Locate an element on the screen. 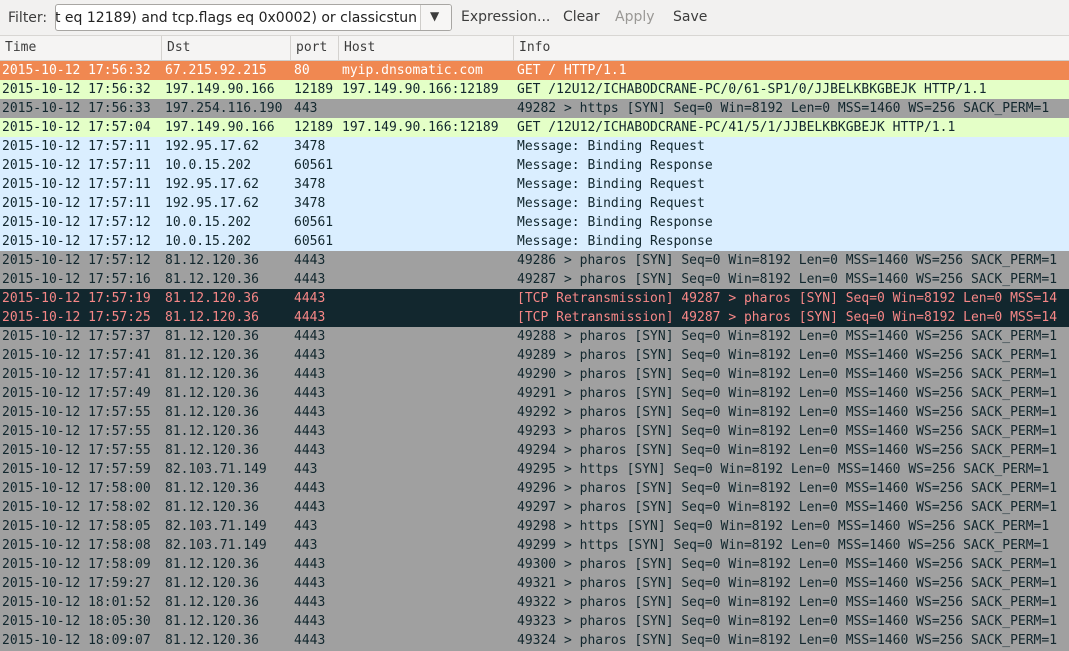  cell-time: 2015-10-12 17:57:11 is located at coordinates (76, 146).